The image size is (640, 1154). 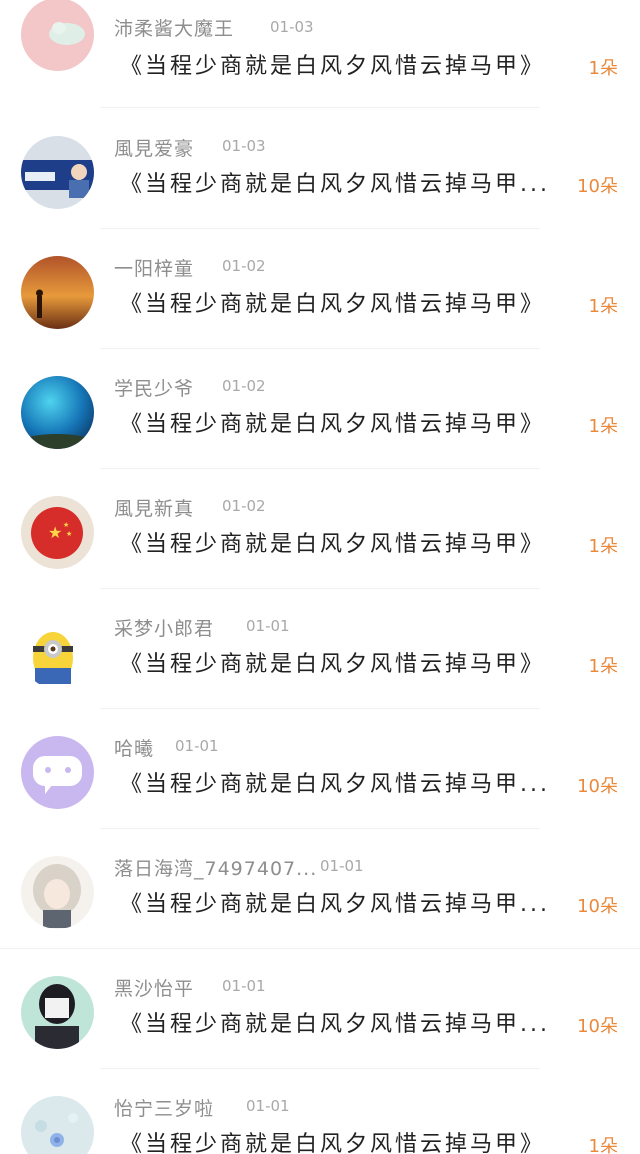 What do you see at coordinates (320, 1117) in the screenshot?
I see `list-item: 怡宁三岁啦 01-01 《当程少商就是白风夕风惜云掉马甲》 1朵` at bounding box center [320, 1117].